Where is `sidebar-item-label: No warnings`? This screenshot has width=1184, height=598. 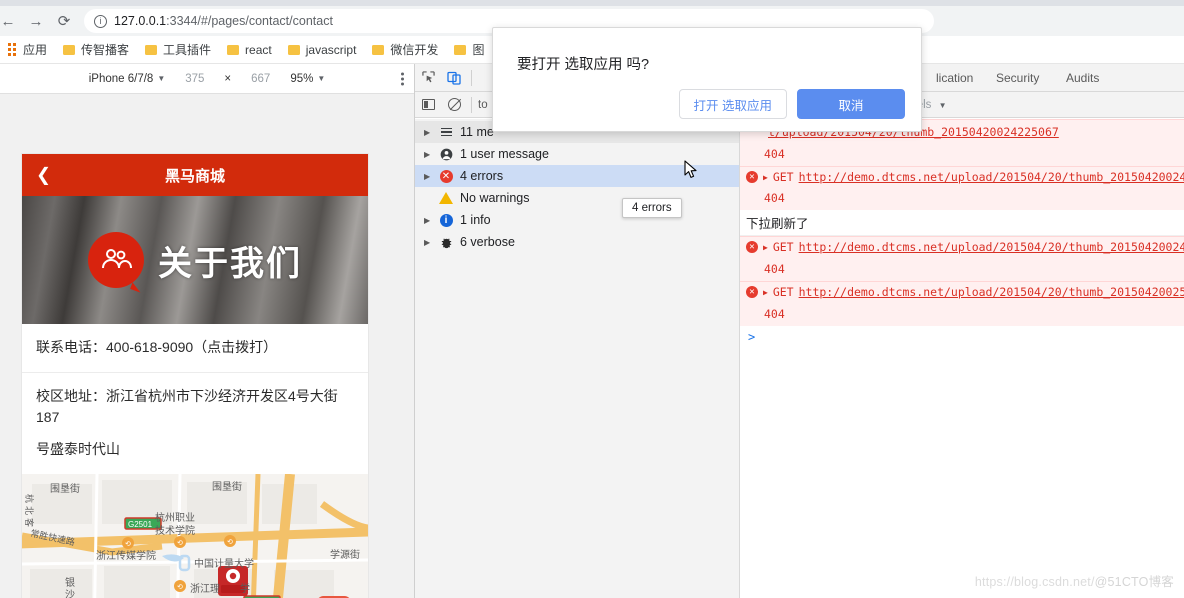 sidebar-item-label: No warnings is located at coordinates (495, 198).